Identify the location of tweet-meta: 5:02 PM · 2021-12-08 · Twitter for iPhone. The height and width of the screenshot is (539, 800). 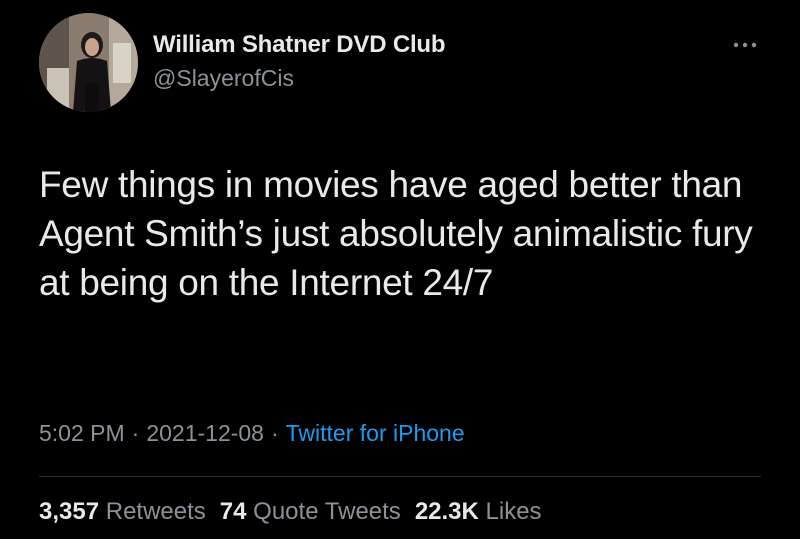
(252, 433).